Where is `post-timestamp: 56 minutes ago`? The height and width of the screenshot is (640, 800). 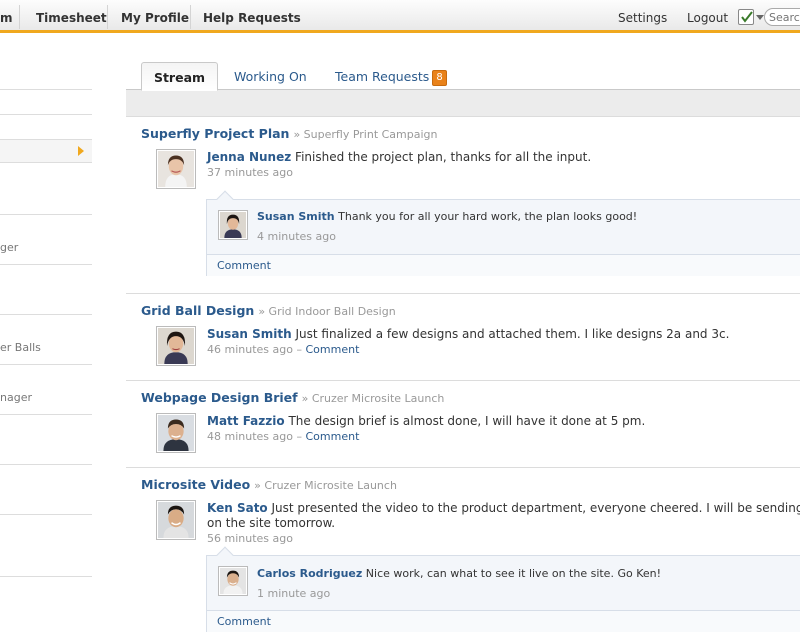 post-timestamp: 56 minutes ago is located at coordinates (250, 538).